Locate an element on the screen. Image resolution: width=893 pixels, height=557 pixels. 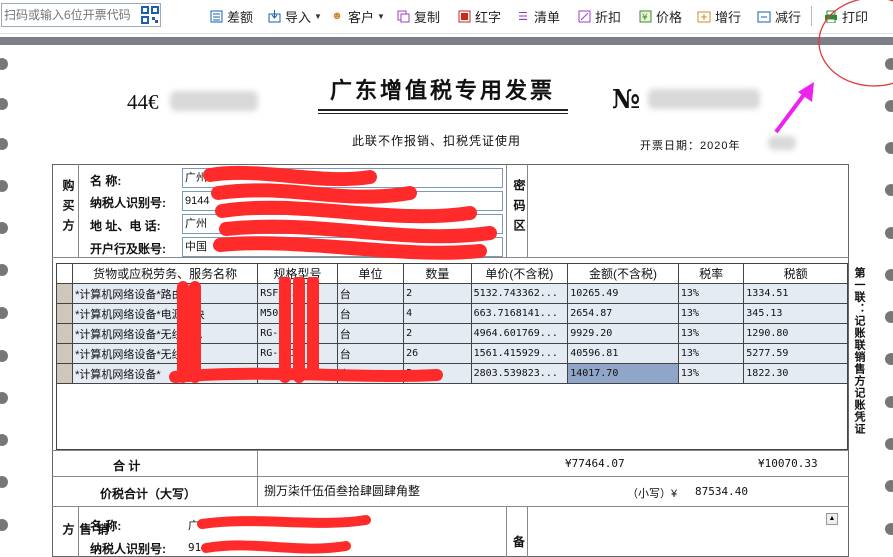
grand-total-small-value: 87534.40 is located at coordinates (721, 491).